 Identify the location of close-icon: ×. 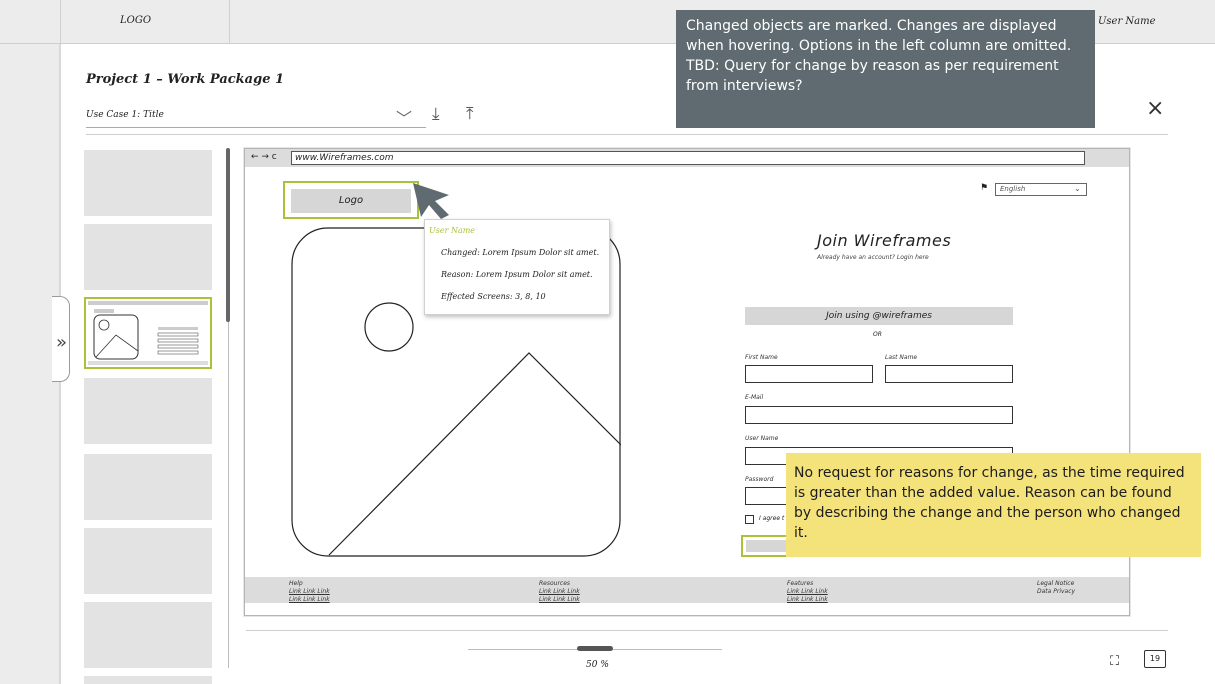
(1155, 108).